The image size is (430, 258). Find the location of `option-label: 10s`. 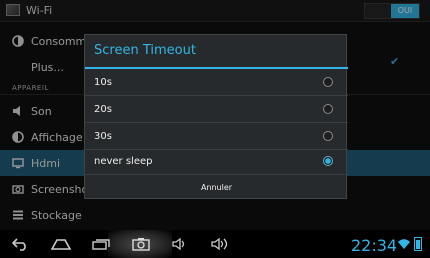

option-label: 10s is located at coordinates (103, 82).